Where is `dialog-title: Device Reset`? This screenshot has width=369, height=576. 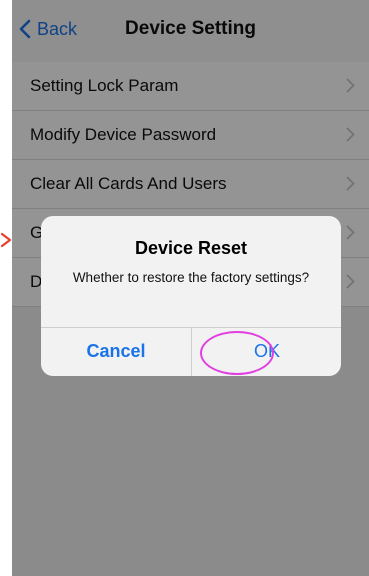 dialog-title: Device Reset is located at coordinates (191, 248).